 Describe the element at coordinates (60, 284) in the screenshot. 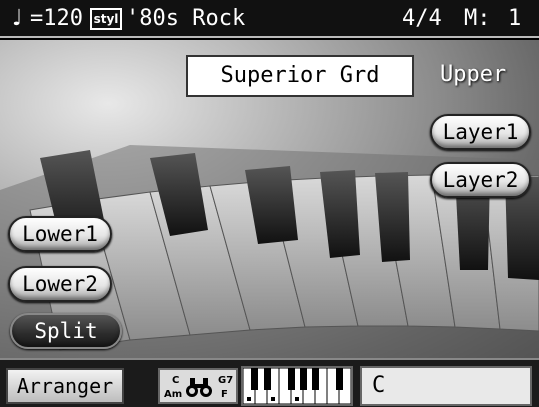

I see `lower2-button: Lower2` at that location.